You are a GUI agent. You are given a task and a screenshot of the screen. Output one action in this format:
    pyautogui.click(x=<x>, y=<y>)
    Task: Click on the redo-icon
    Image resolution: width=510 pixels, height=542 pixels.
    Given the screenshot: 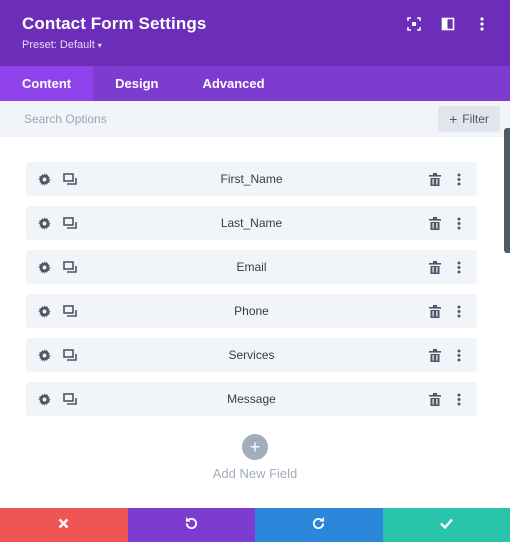 What is the action you would take?
    pyautogui.click(x=318, y=525)
    